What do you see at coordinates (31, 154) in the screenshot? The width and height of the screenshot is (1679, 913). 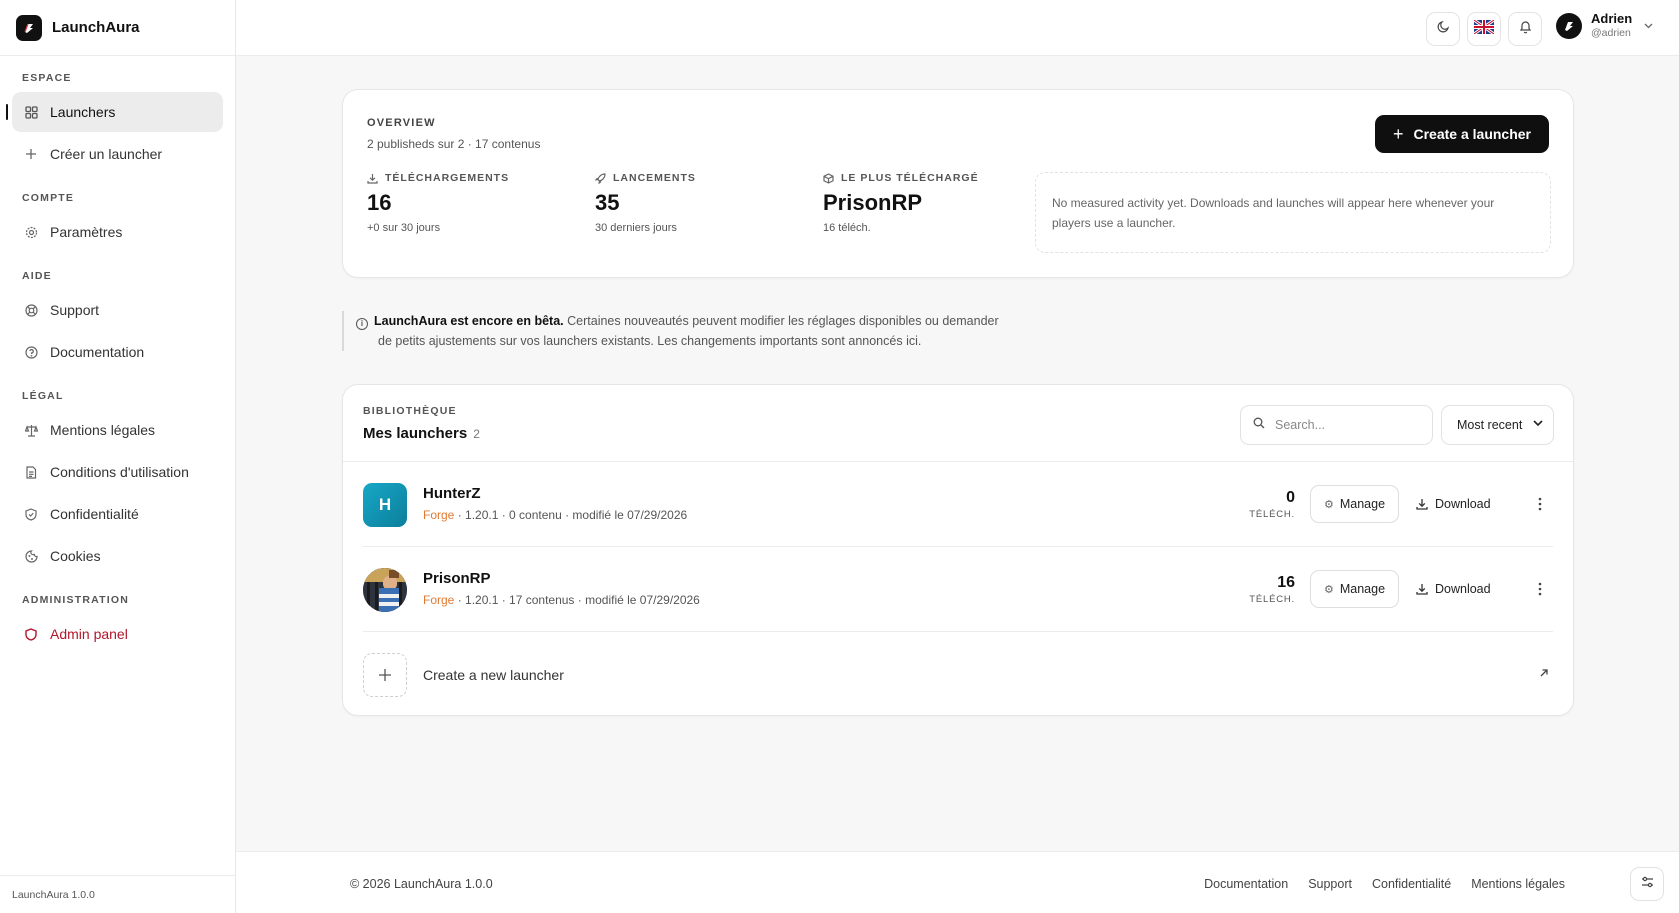 I see `plus-icon` at bounding box center [31, 154].